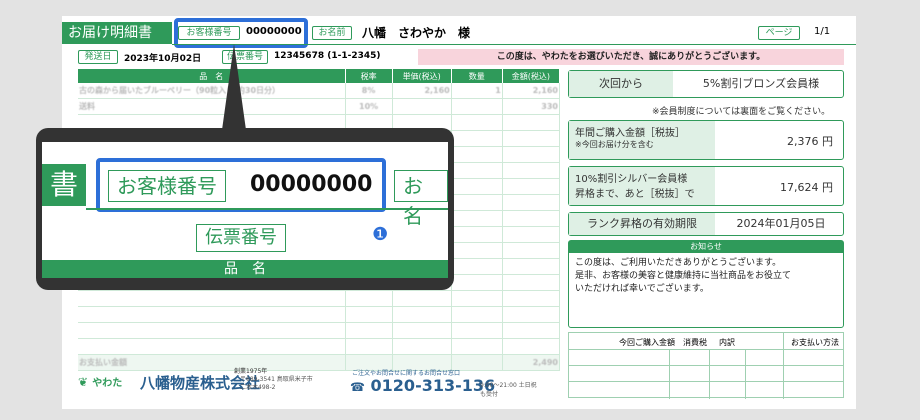  I want to click on silver-rank-box: 10%割引シルバー会員様 昇格まで、あと［税抜］で 17,624 円, so click(706, 186).